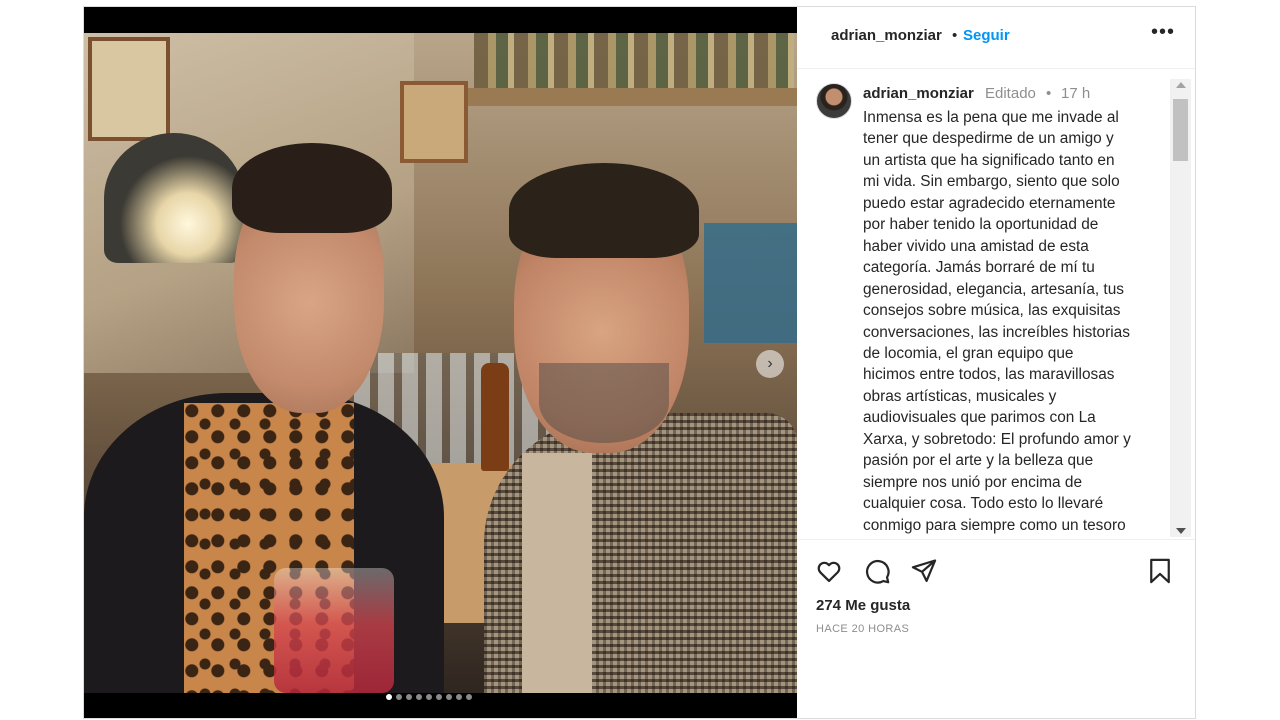  What do you see at coordinates (334, 630) in the screenshot?
I see `photo-drink-glass` at bounding box center [334, 630].